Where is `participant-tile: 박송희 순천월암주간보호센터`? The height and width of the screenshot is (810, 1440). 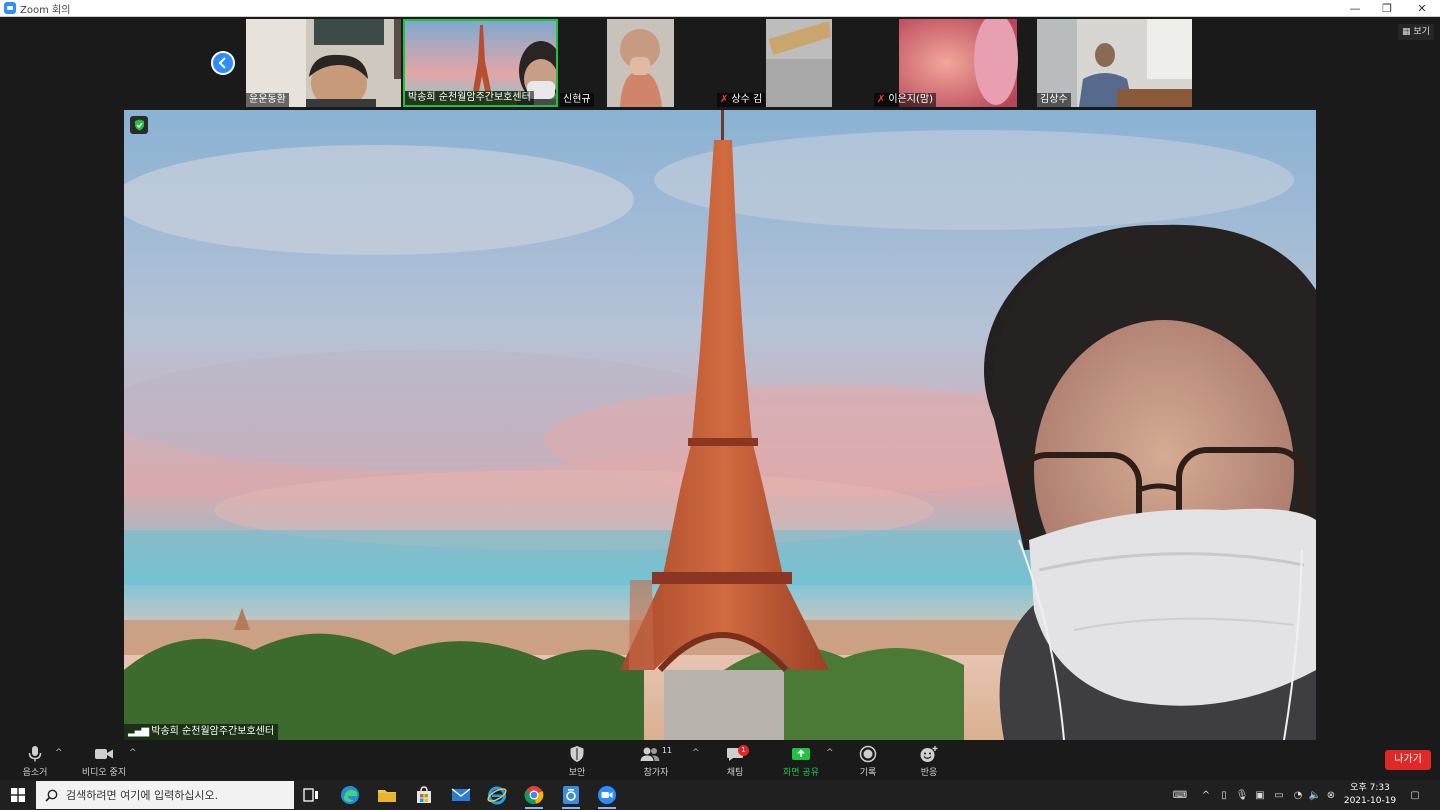
participant-tile: 박송희 순천월암주간보호센터 is located at coordinates (480, 63).